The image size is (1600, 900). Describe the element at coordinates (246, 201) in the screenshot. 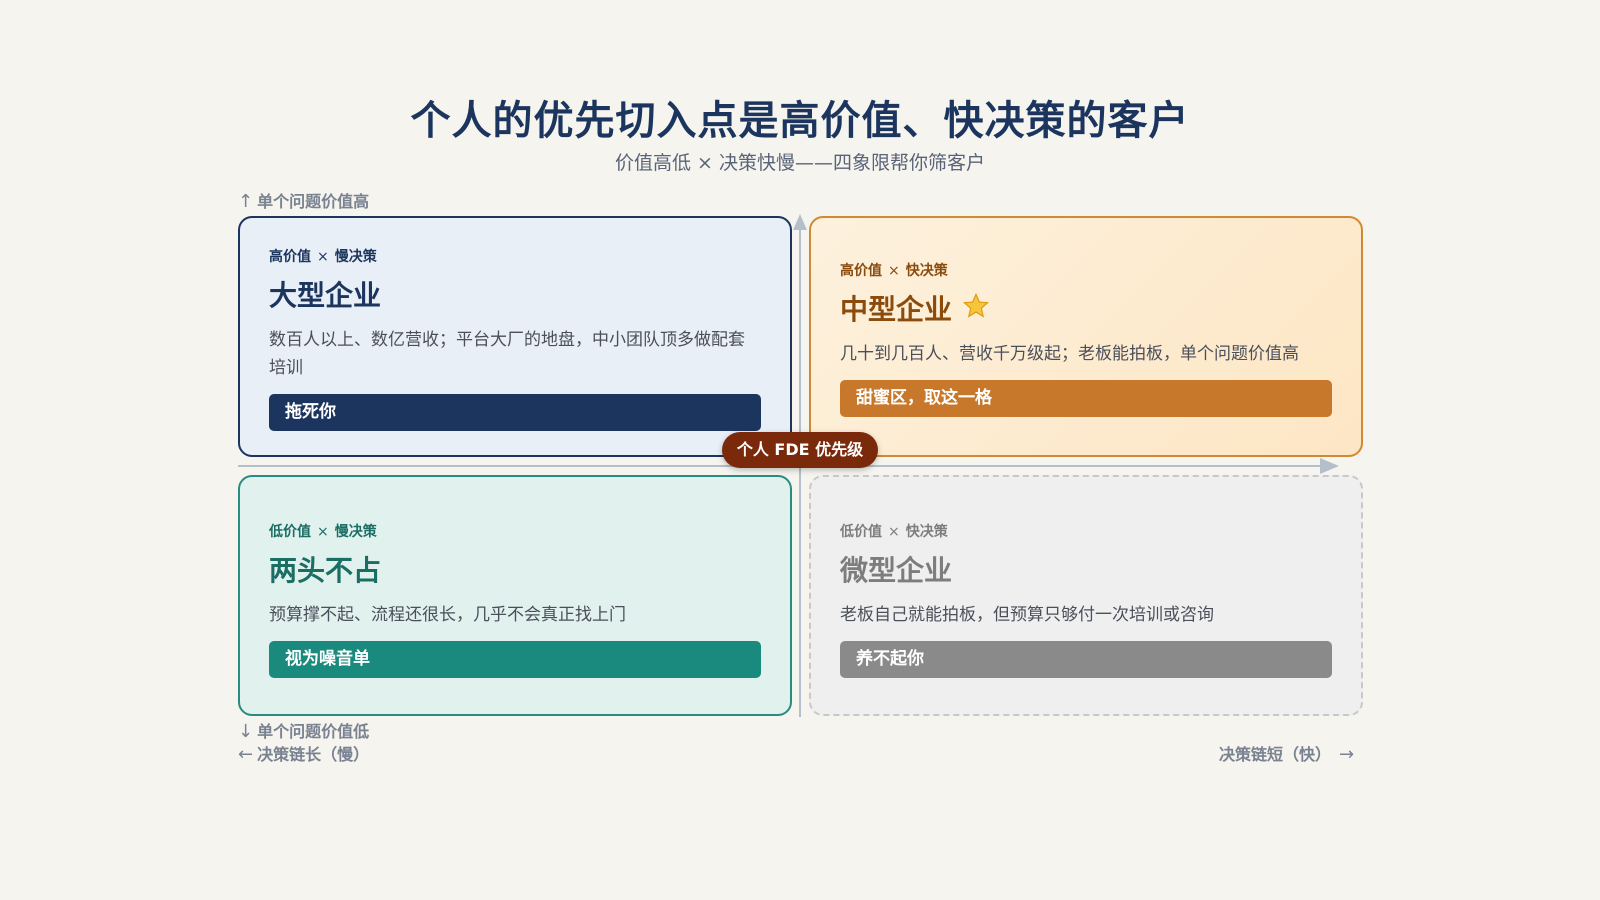

I see `arrow-up-icon: ↑` at that location.